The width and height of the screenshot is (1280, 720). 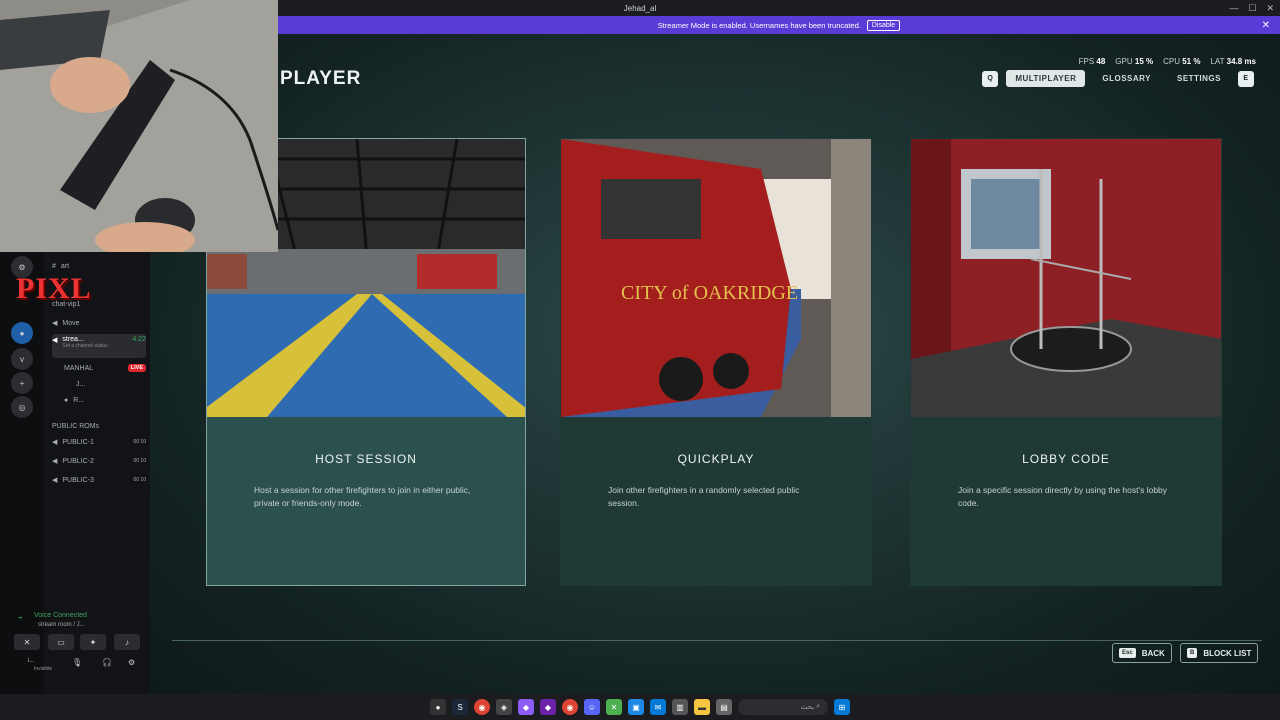 I want to click on window-controls: — ☐ ✕, so click(x=1251, y=8).